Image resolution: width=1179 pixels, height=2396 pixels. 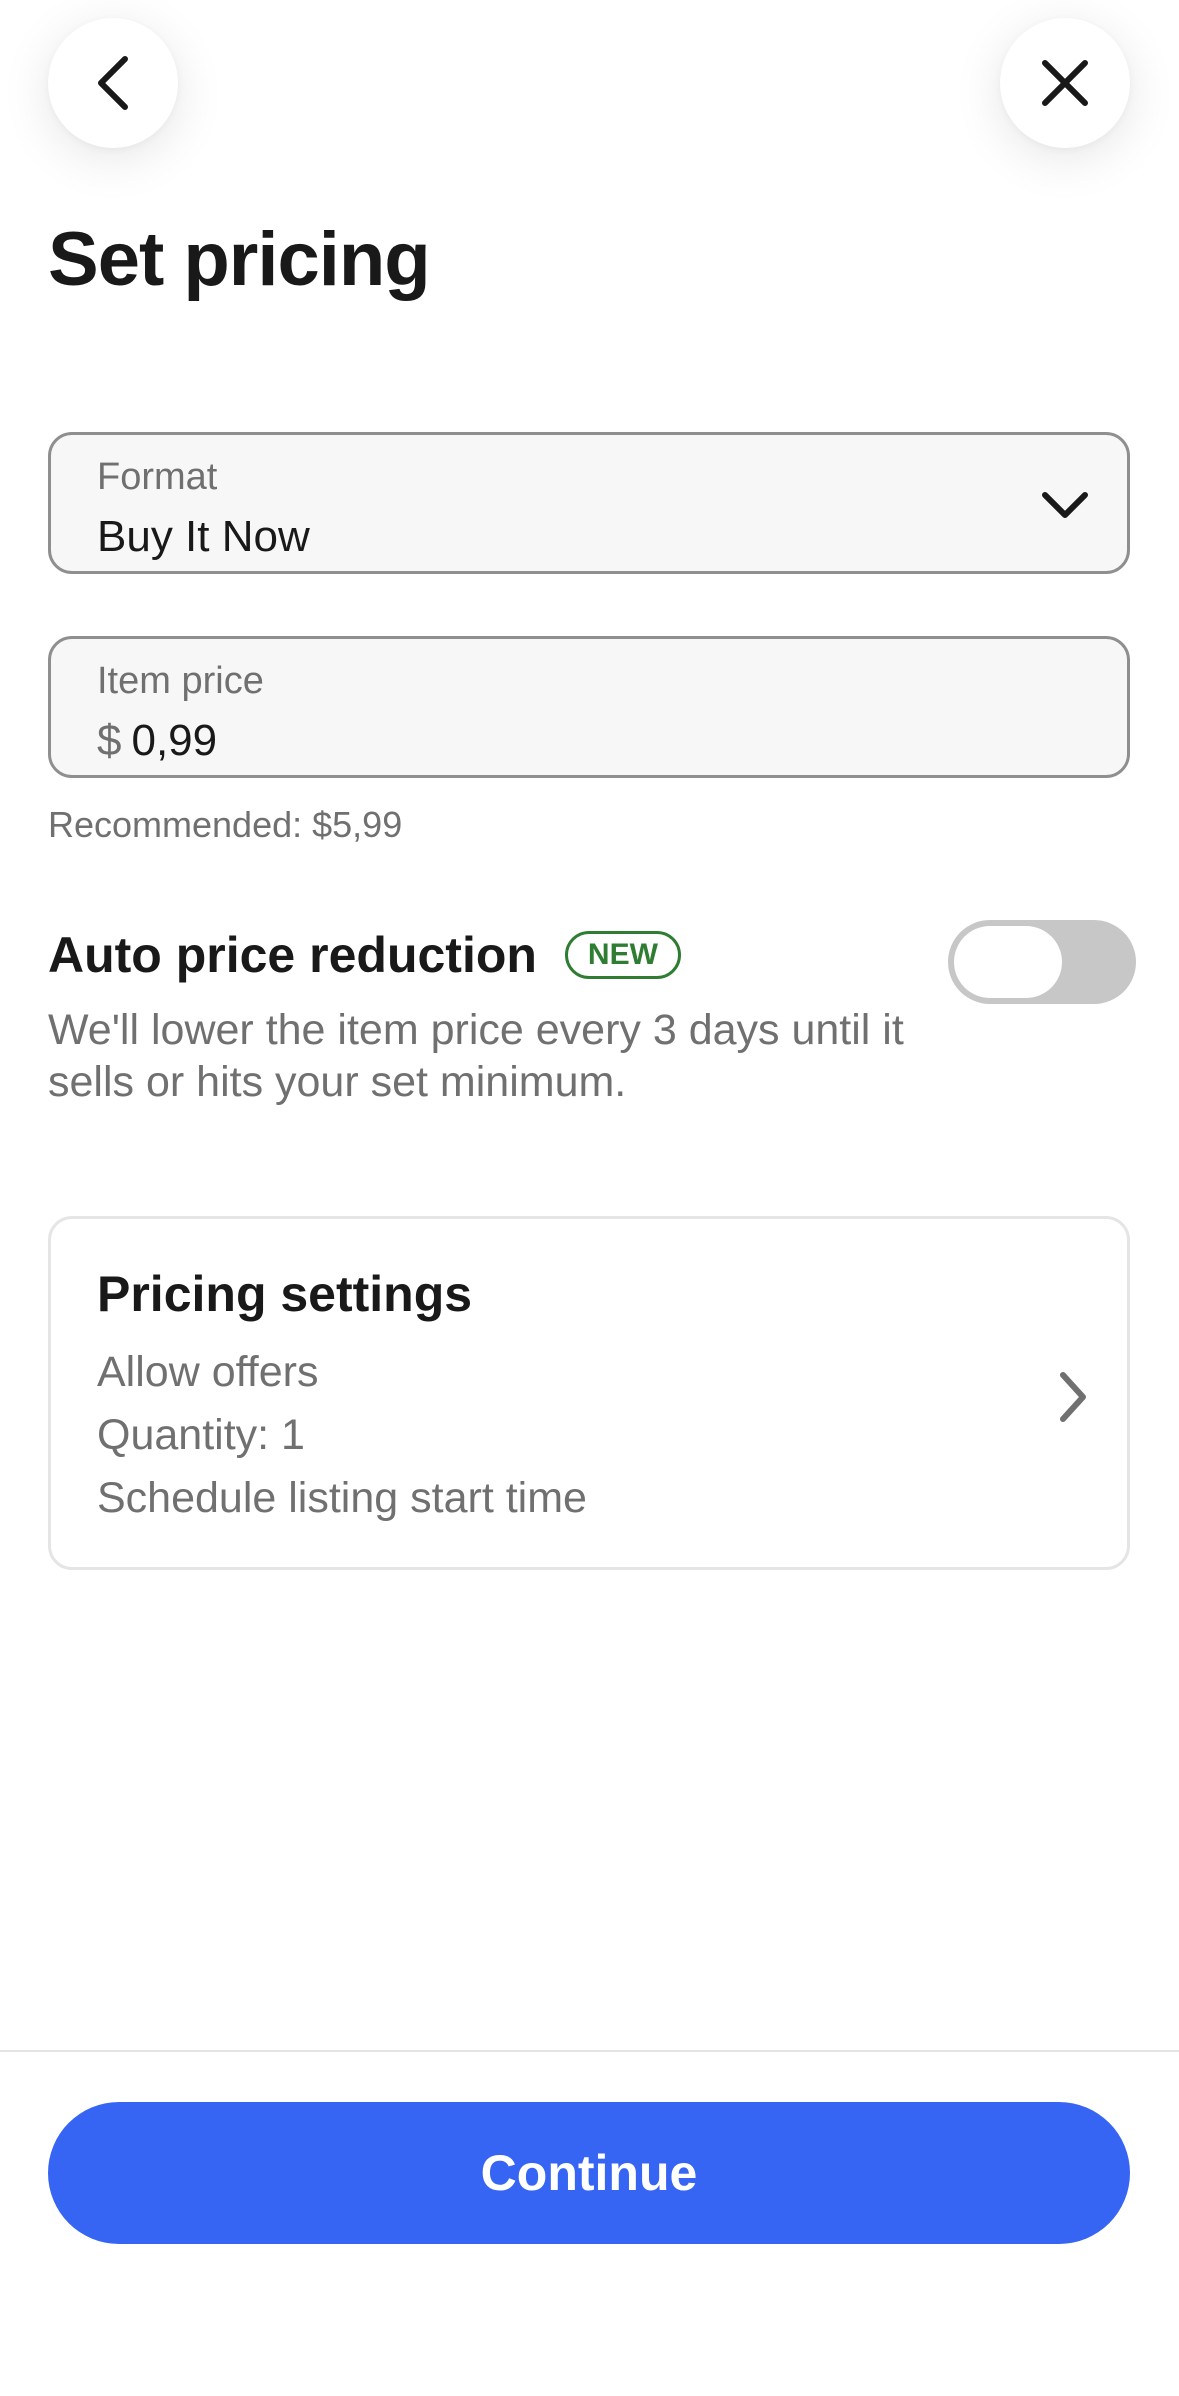 I want to click on auto-price-reduction-toggle, so click(x=1042, y=962).